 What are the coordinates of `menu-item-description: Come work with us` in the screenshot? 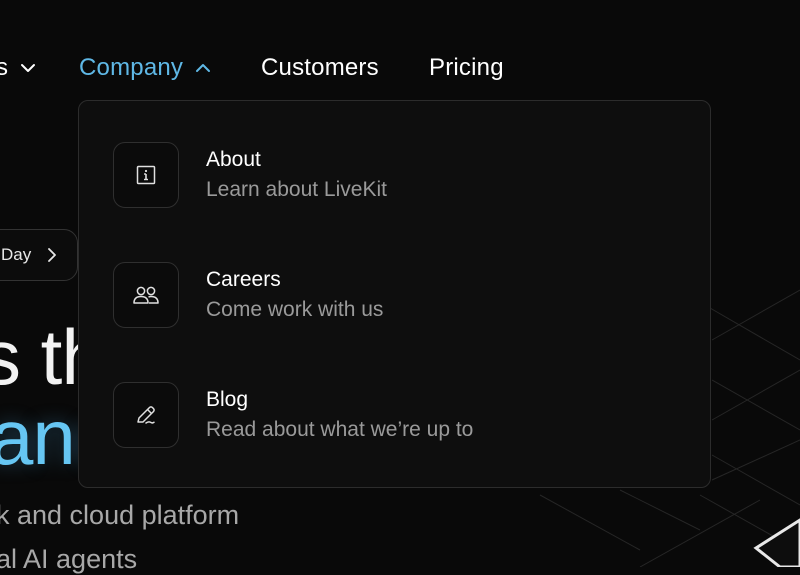 It's located at (295, 309).